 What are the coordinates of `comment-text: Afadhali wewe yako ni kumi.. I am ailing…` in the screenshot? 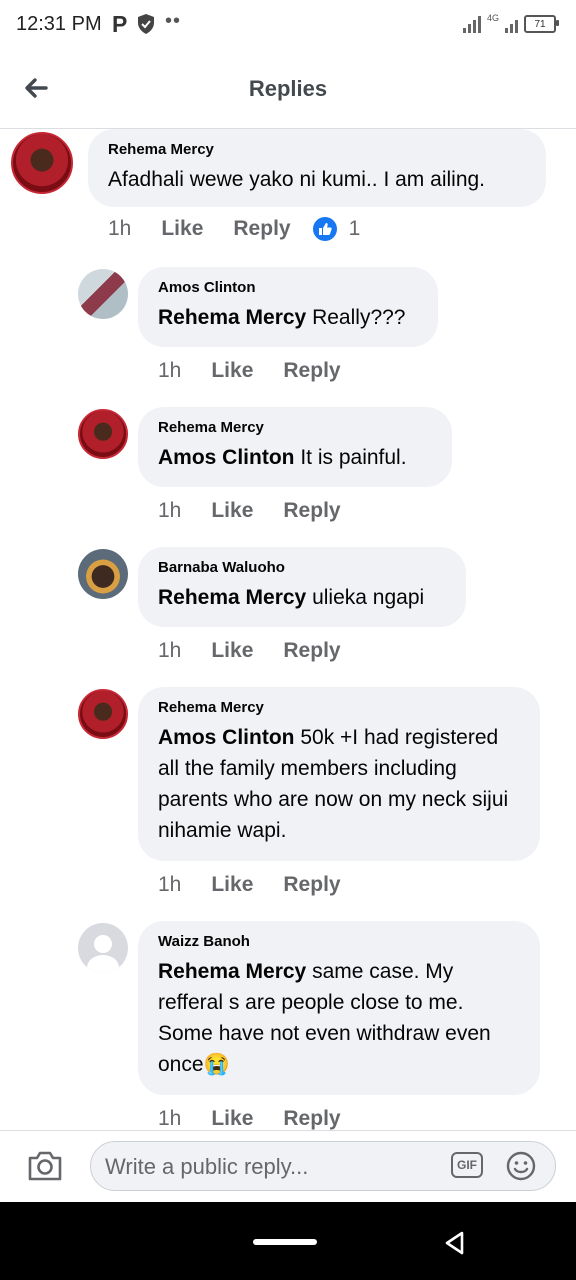 It's located at (317, 179).